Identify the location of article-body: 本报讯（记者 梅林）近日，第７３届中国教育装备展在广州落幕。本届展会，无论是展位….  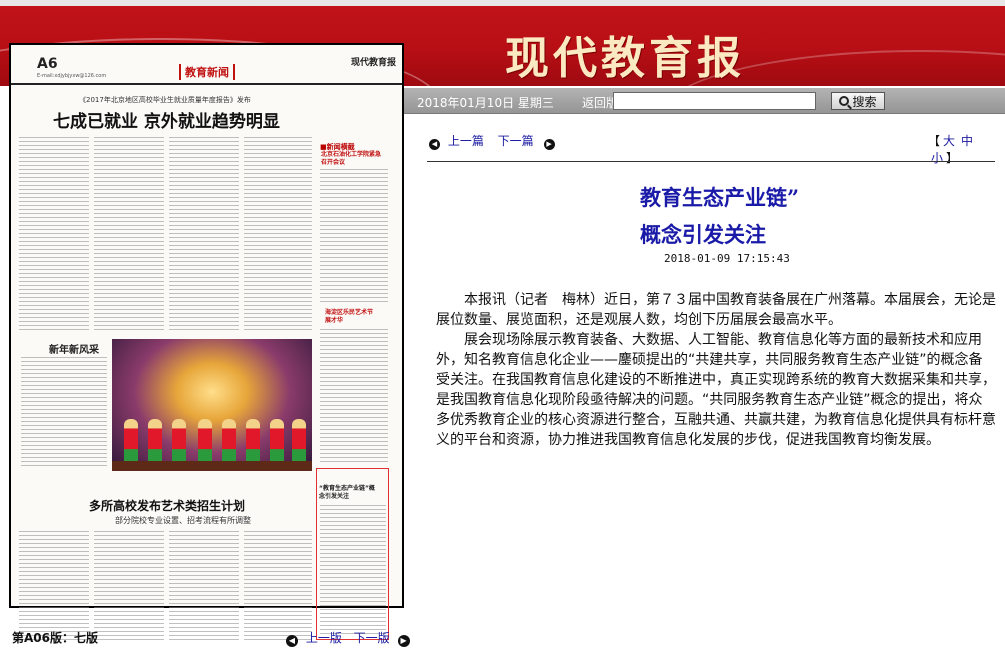
(716, 370).